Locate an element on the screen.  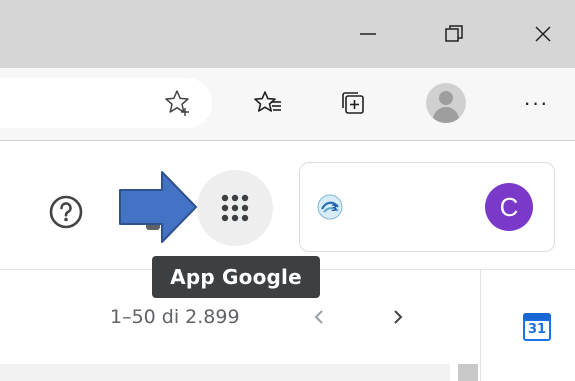
collections-icon is located at coordinates (353, 103).